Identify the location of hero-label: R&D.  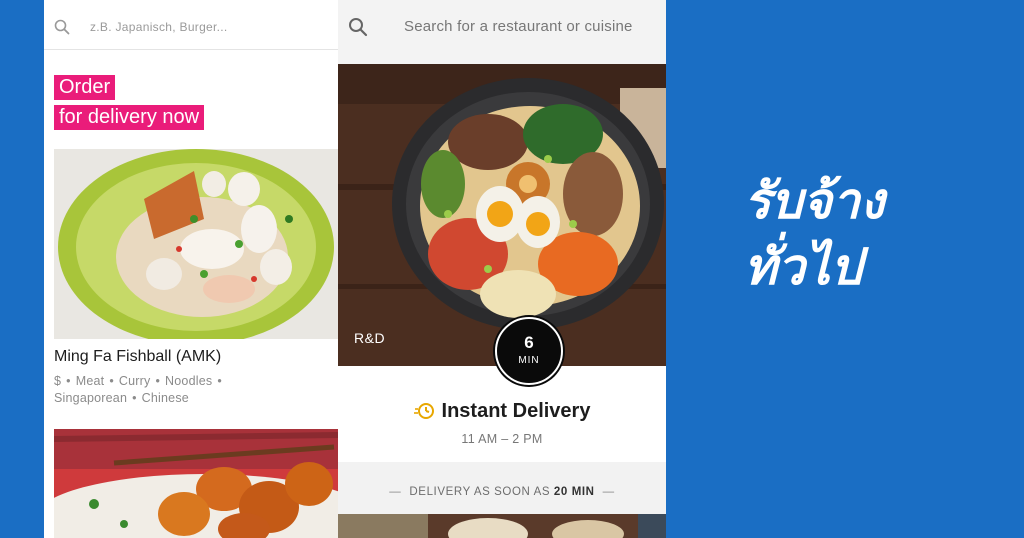
(370, 338).